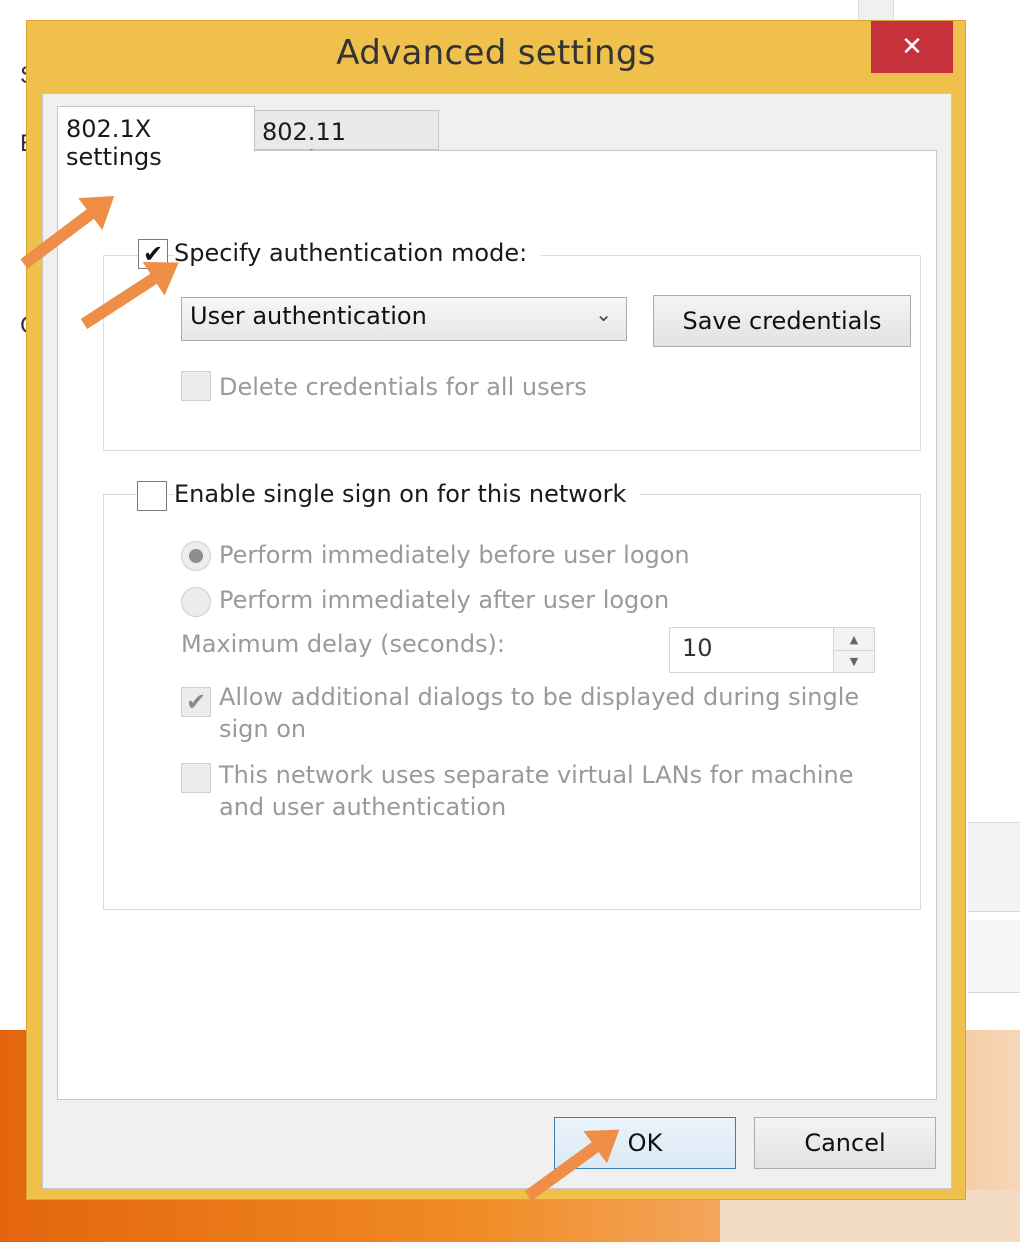 The image size is (1020, 1242). I want to click on max-delay-label: Maximum delay (seconds):, so click(343, 644).